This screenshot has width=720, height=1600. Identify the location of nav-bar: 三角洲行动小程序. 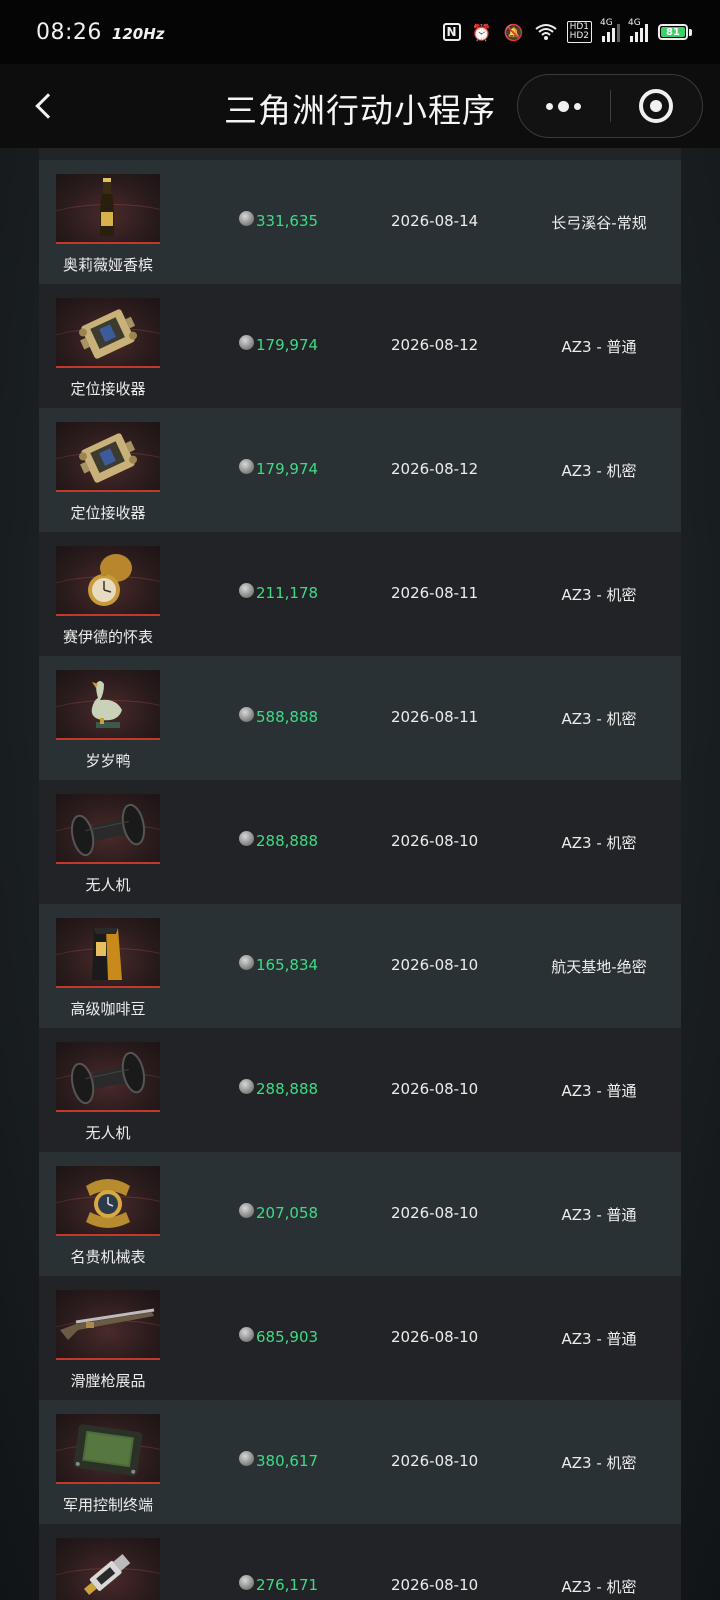
(360, 106).